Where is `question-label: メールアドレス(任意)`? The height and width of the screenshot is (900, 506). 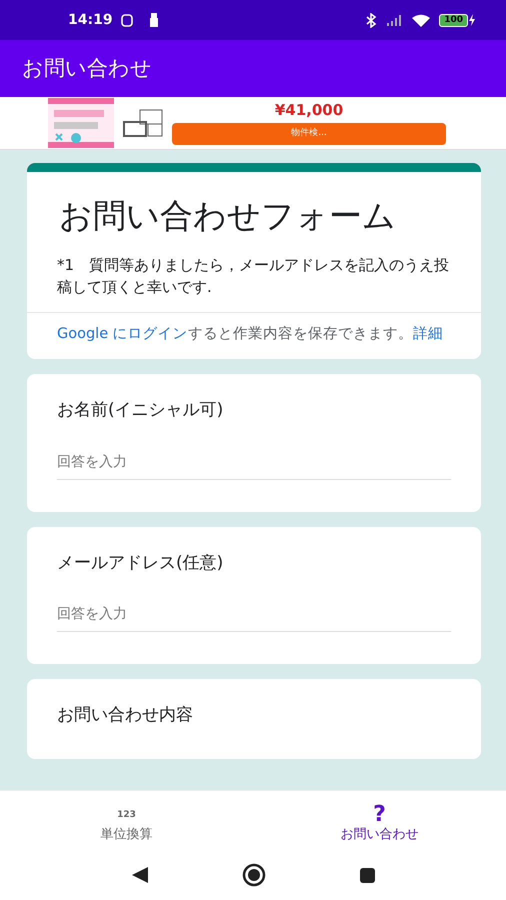
question-label: メールアドレス(任意) is located at coordinates (140, 563).